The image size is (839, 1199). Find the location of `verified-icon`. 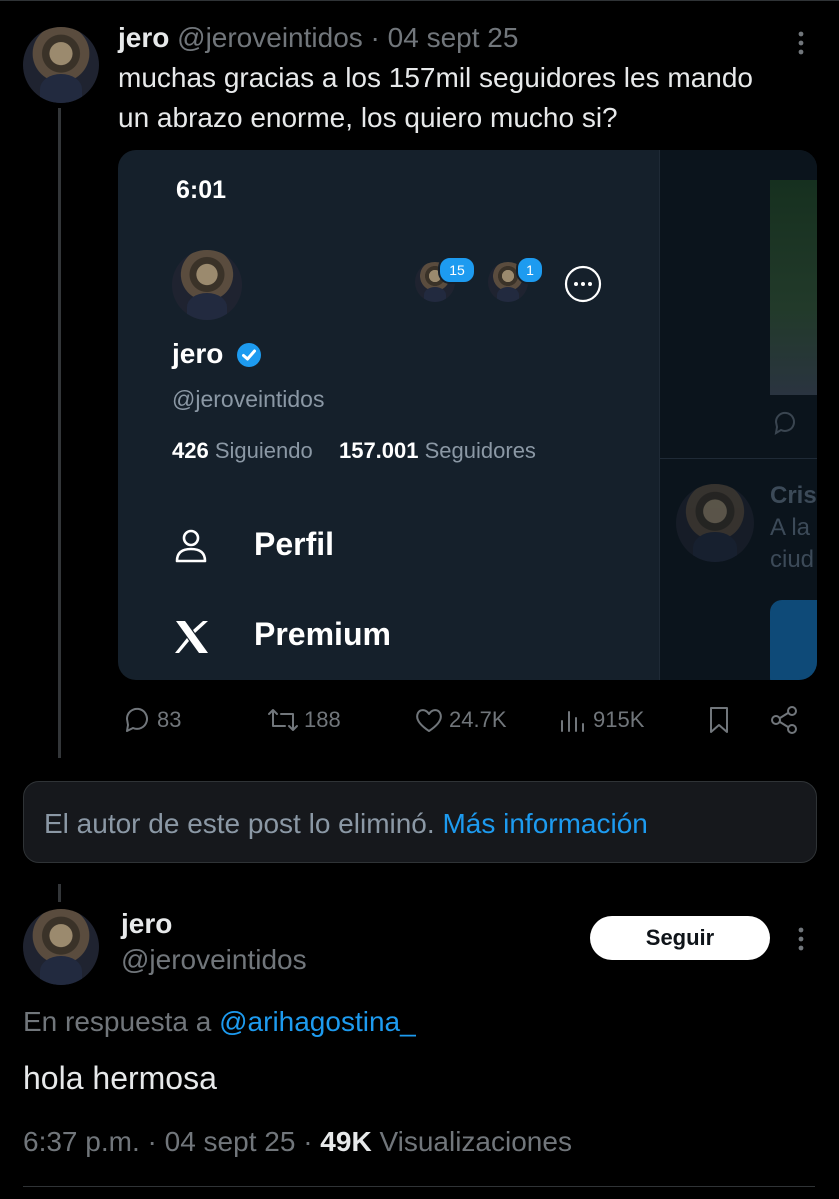

verified-icon is located at coordinates (249, 357).